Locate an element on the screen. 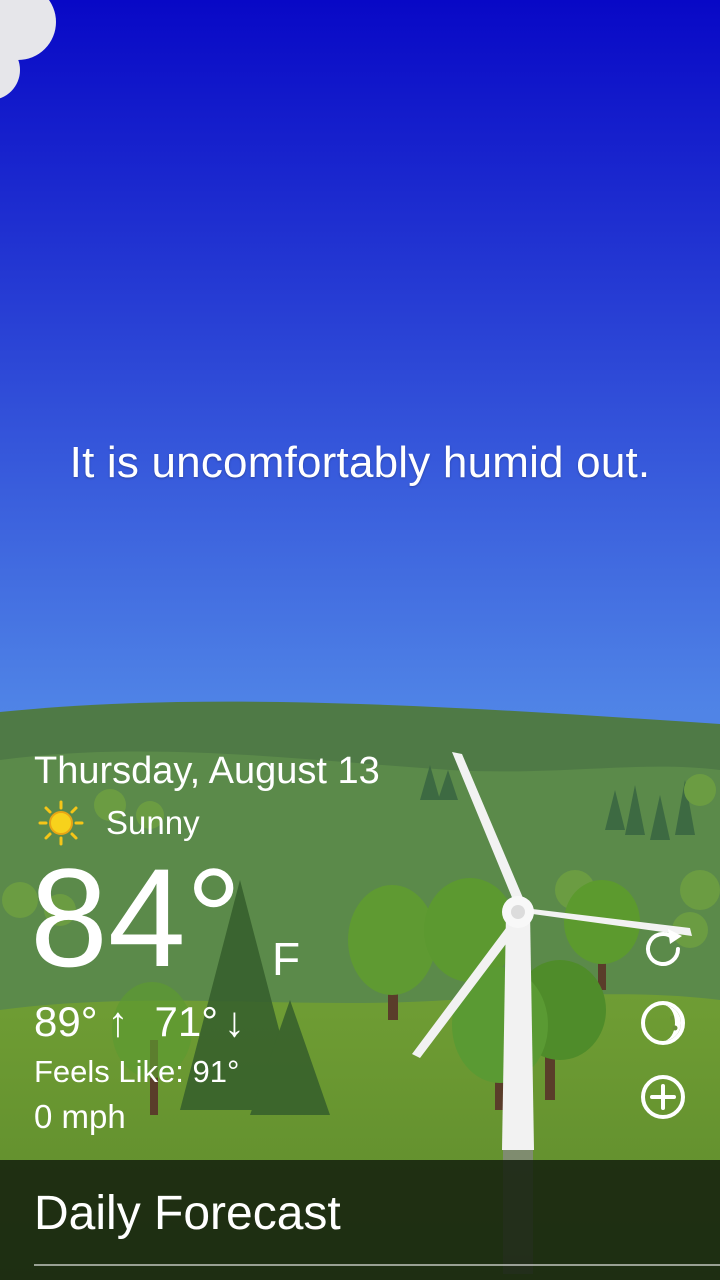 The width and height of the screenshot is (720, 1280). arrow-down-icon: ↓ is located at coordinates (235, 1021).